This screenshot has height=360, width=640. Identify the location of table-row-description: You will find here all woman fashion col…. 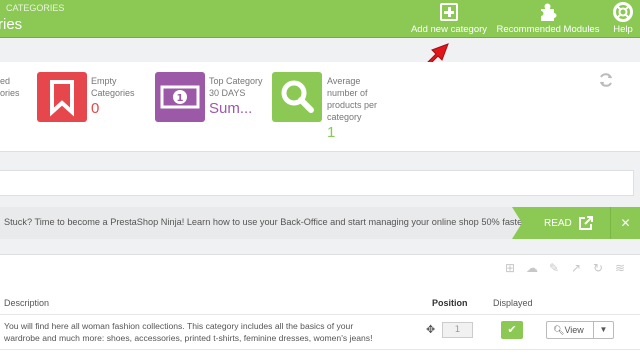
(210, 332).